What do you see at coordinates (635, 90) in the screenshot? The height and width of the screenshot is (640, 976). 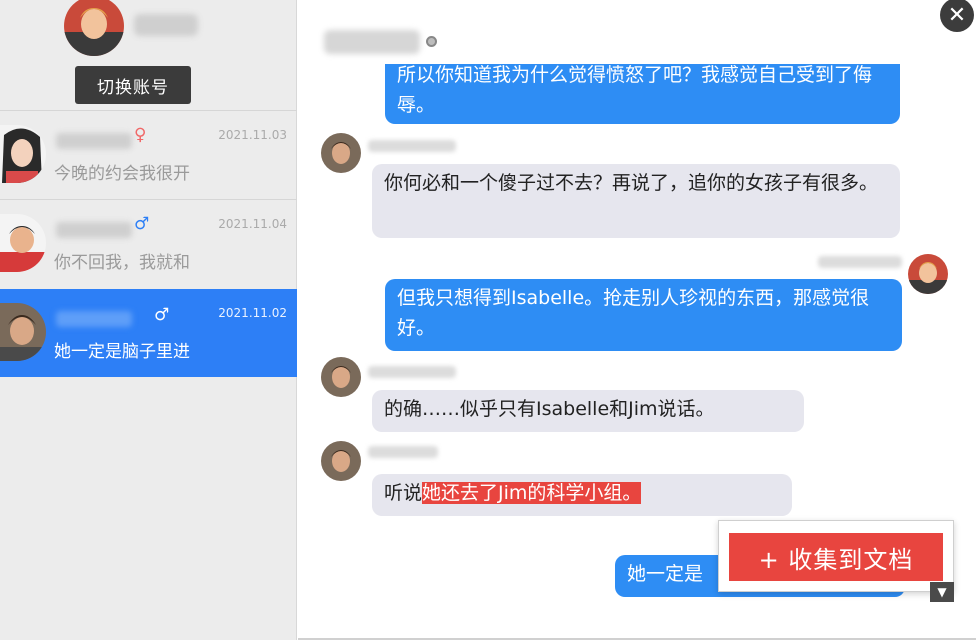 I see `message-text: 所以你知道我为什么觉得愤怒了吧？我感觉自己受到了侮辱。` at bounding box center [635, 90].